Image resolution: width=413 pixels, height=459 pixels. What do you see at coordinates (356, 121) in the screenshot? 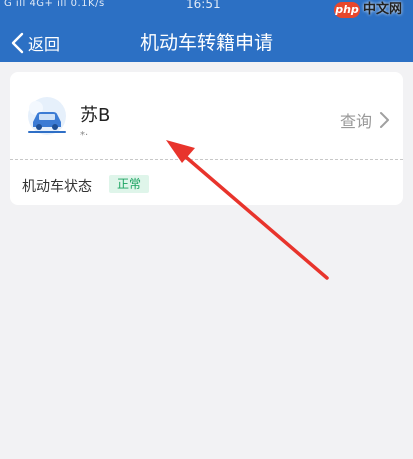
I see `query-label: 查询` at bounding box center [356, 121].